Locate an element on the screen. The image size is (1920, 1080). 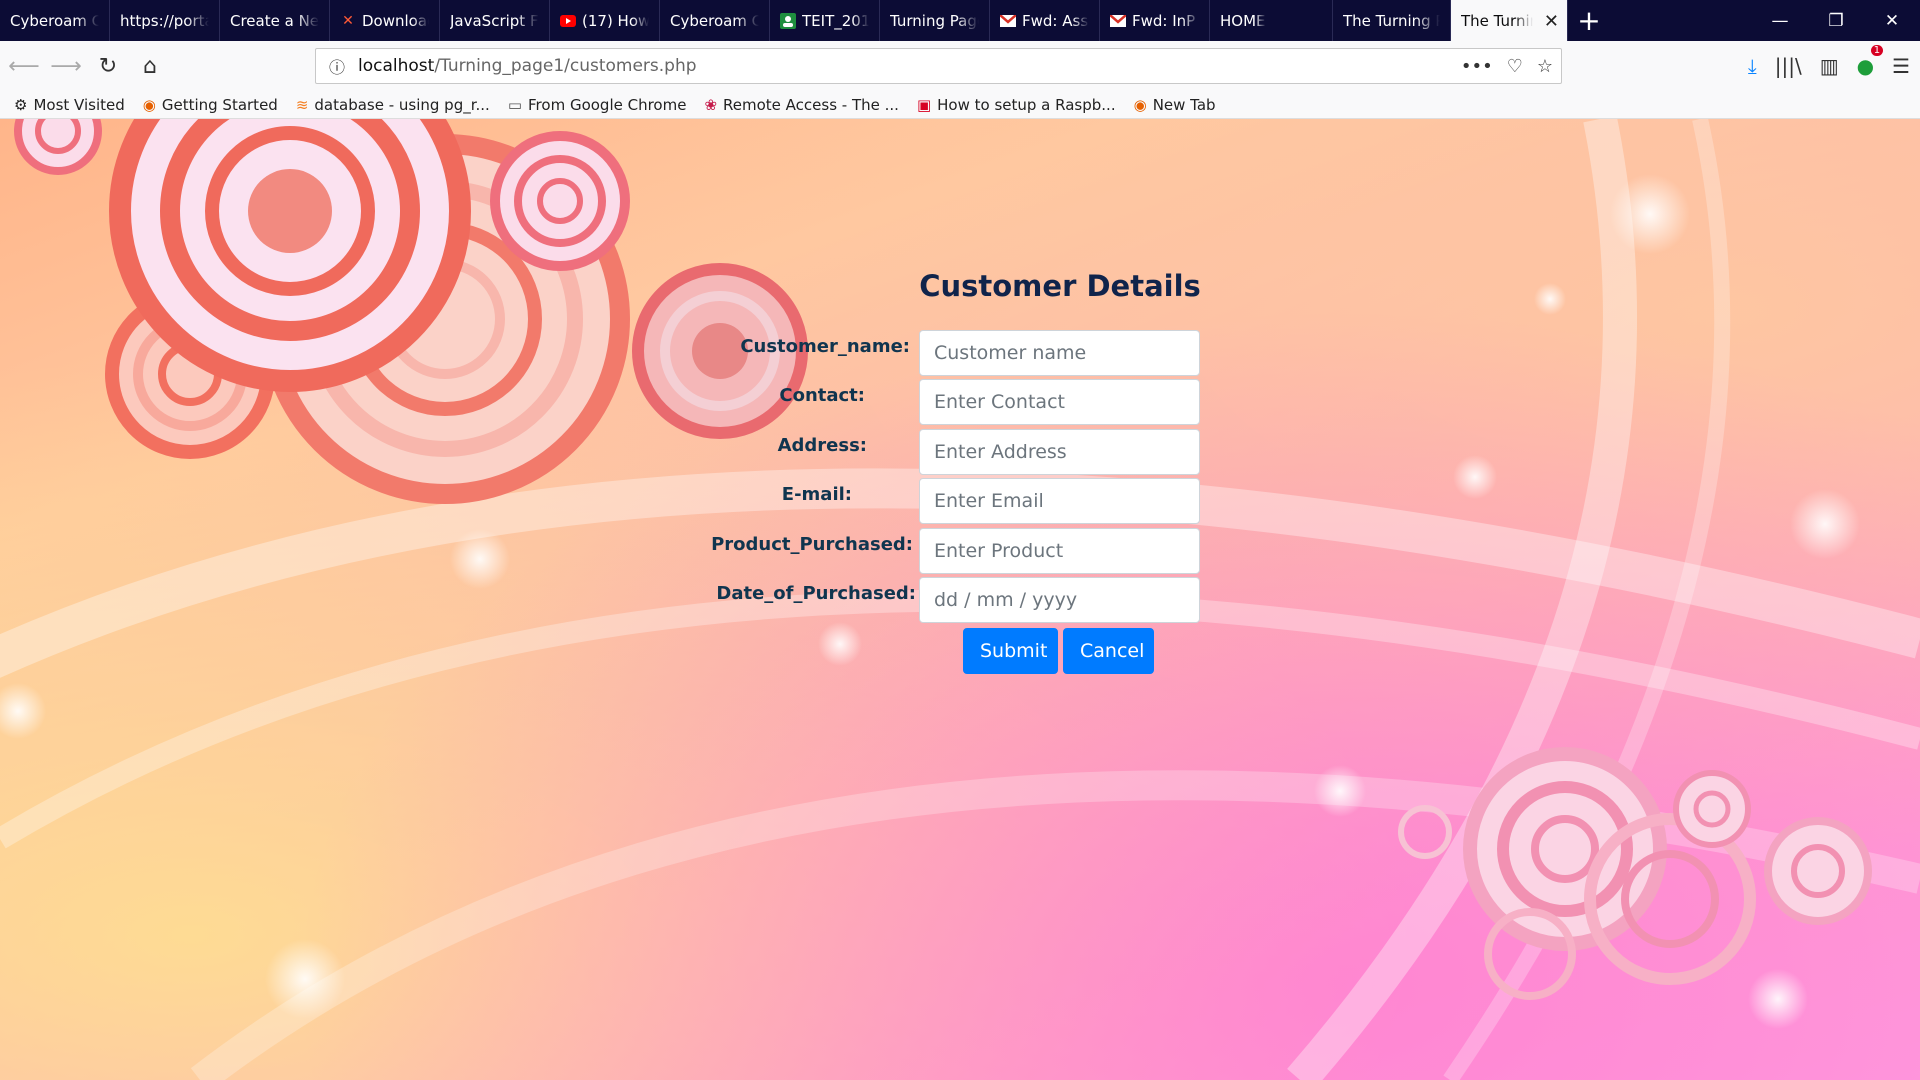
download-icon: ⤓ is located at coordinates (1752, 66).